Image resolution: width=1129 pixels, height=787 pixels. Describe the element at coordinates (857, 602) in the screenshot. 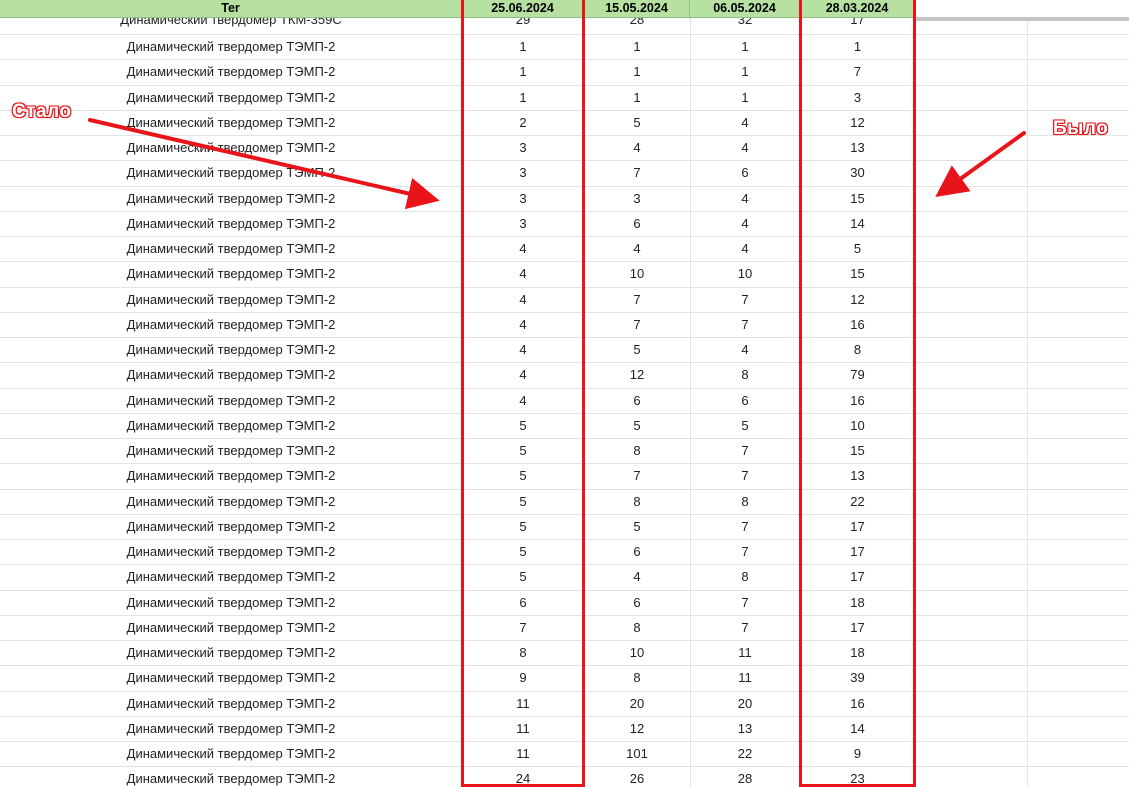

I see `cell-date-4: 18` at that location.